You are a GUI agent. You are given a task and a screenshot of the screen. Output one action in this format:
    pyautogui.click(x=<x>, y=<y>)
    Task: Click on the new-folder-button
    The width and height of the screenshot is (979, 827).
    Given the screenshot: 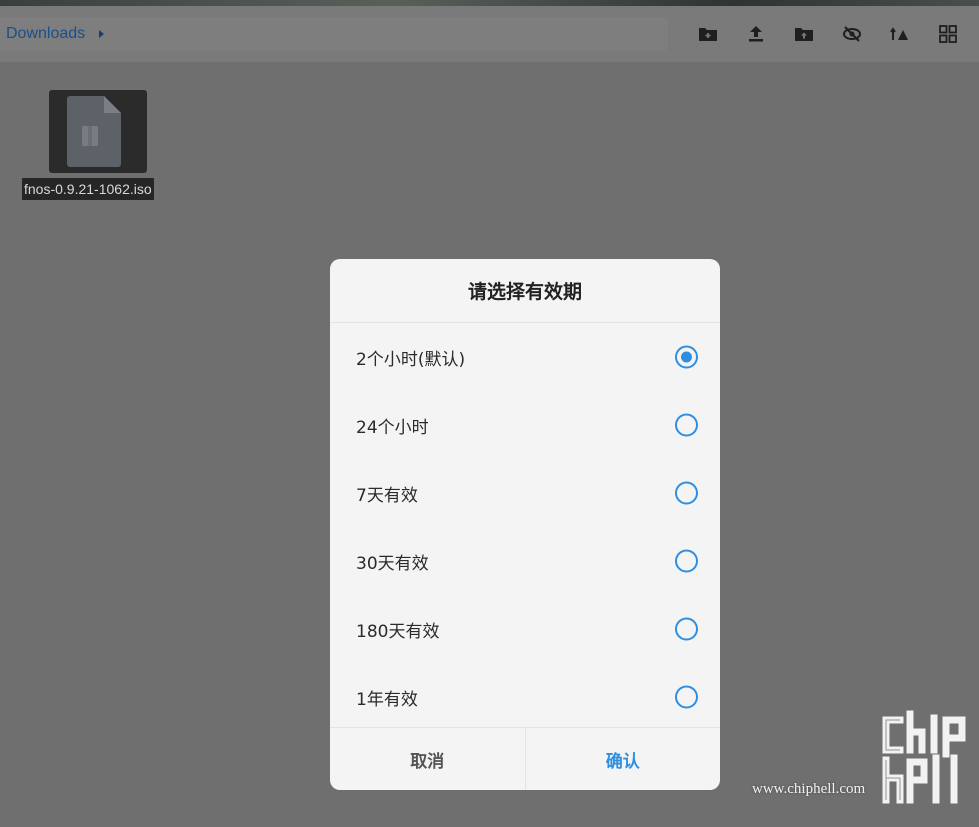 What is the action you would take?
    pyautogui.click(x=708, y=34)
    